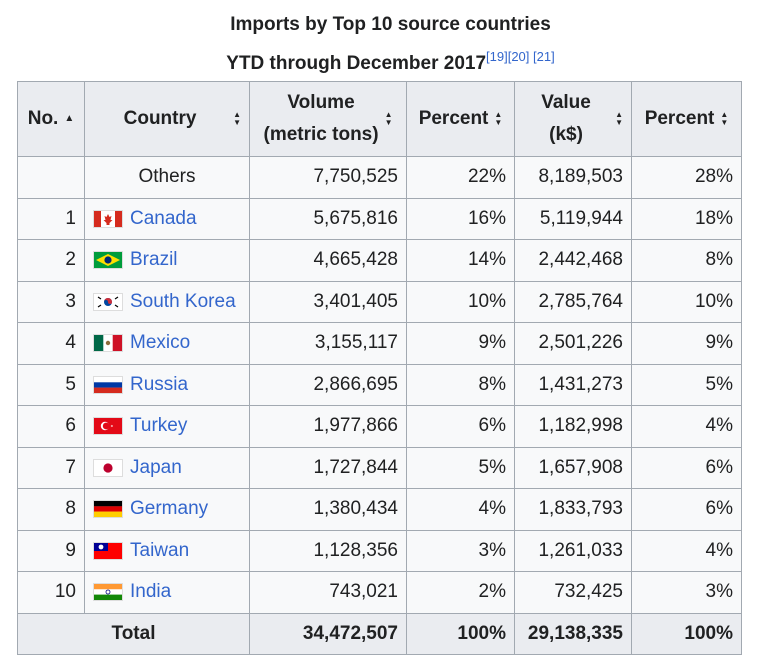 Image resolution: width=781 pixels, height=657 pixels. I want to click on rank-cell: 3, so click(51, 301).